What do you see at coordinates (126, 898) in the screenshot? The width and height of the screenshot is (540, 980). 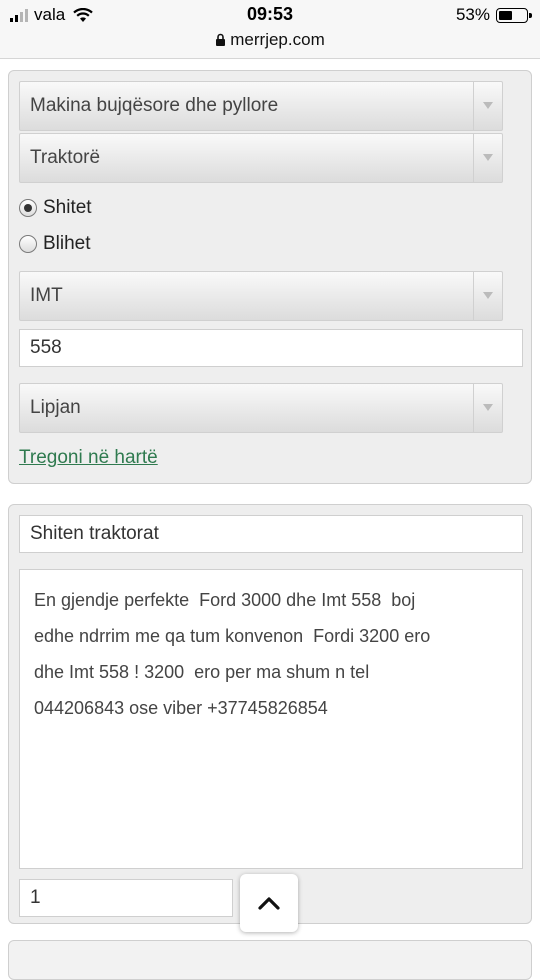 I see `quantity-input: 1` at bounding box center [126, 898].